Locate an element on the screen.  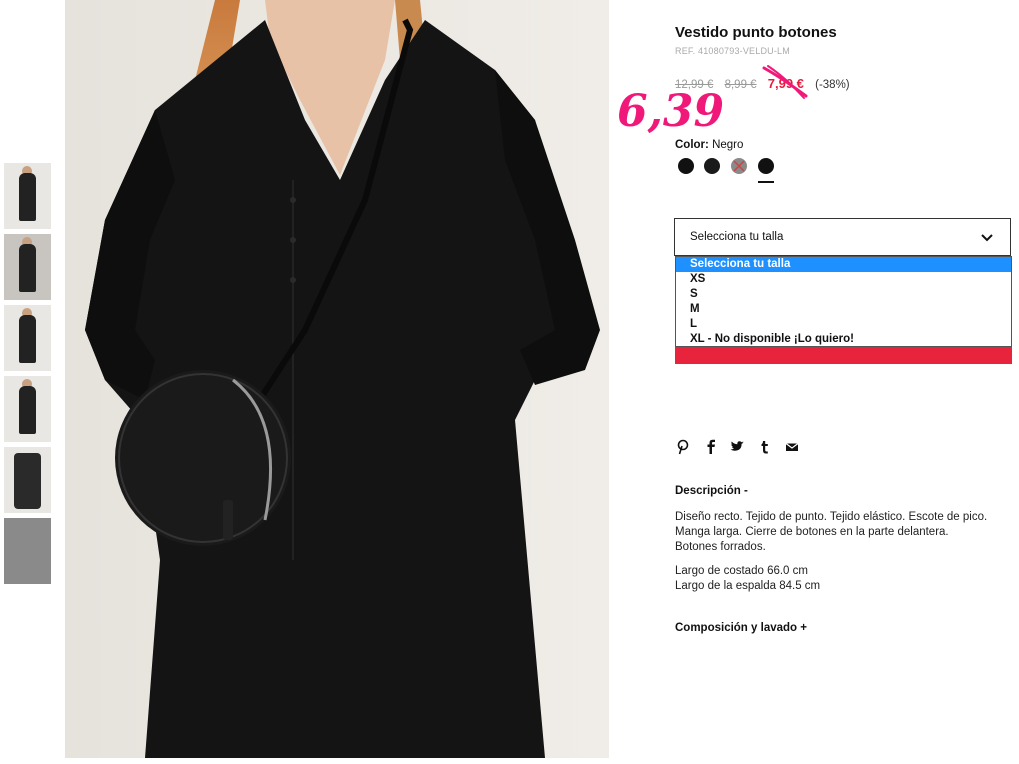
color-label-value: Negro is located at coordinates (728, 145).